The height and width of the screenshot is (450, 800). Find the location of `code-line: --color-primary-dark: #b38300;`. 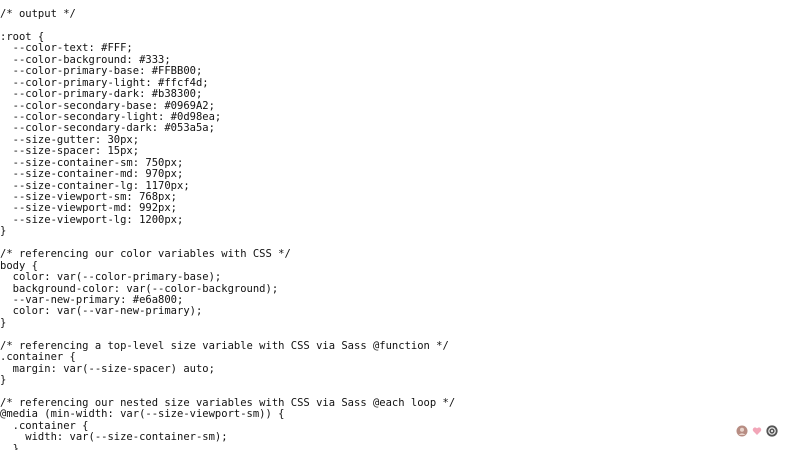

code-line: --color-primary-dark: #b38300; is located at coordinates (101, 94).